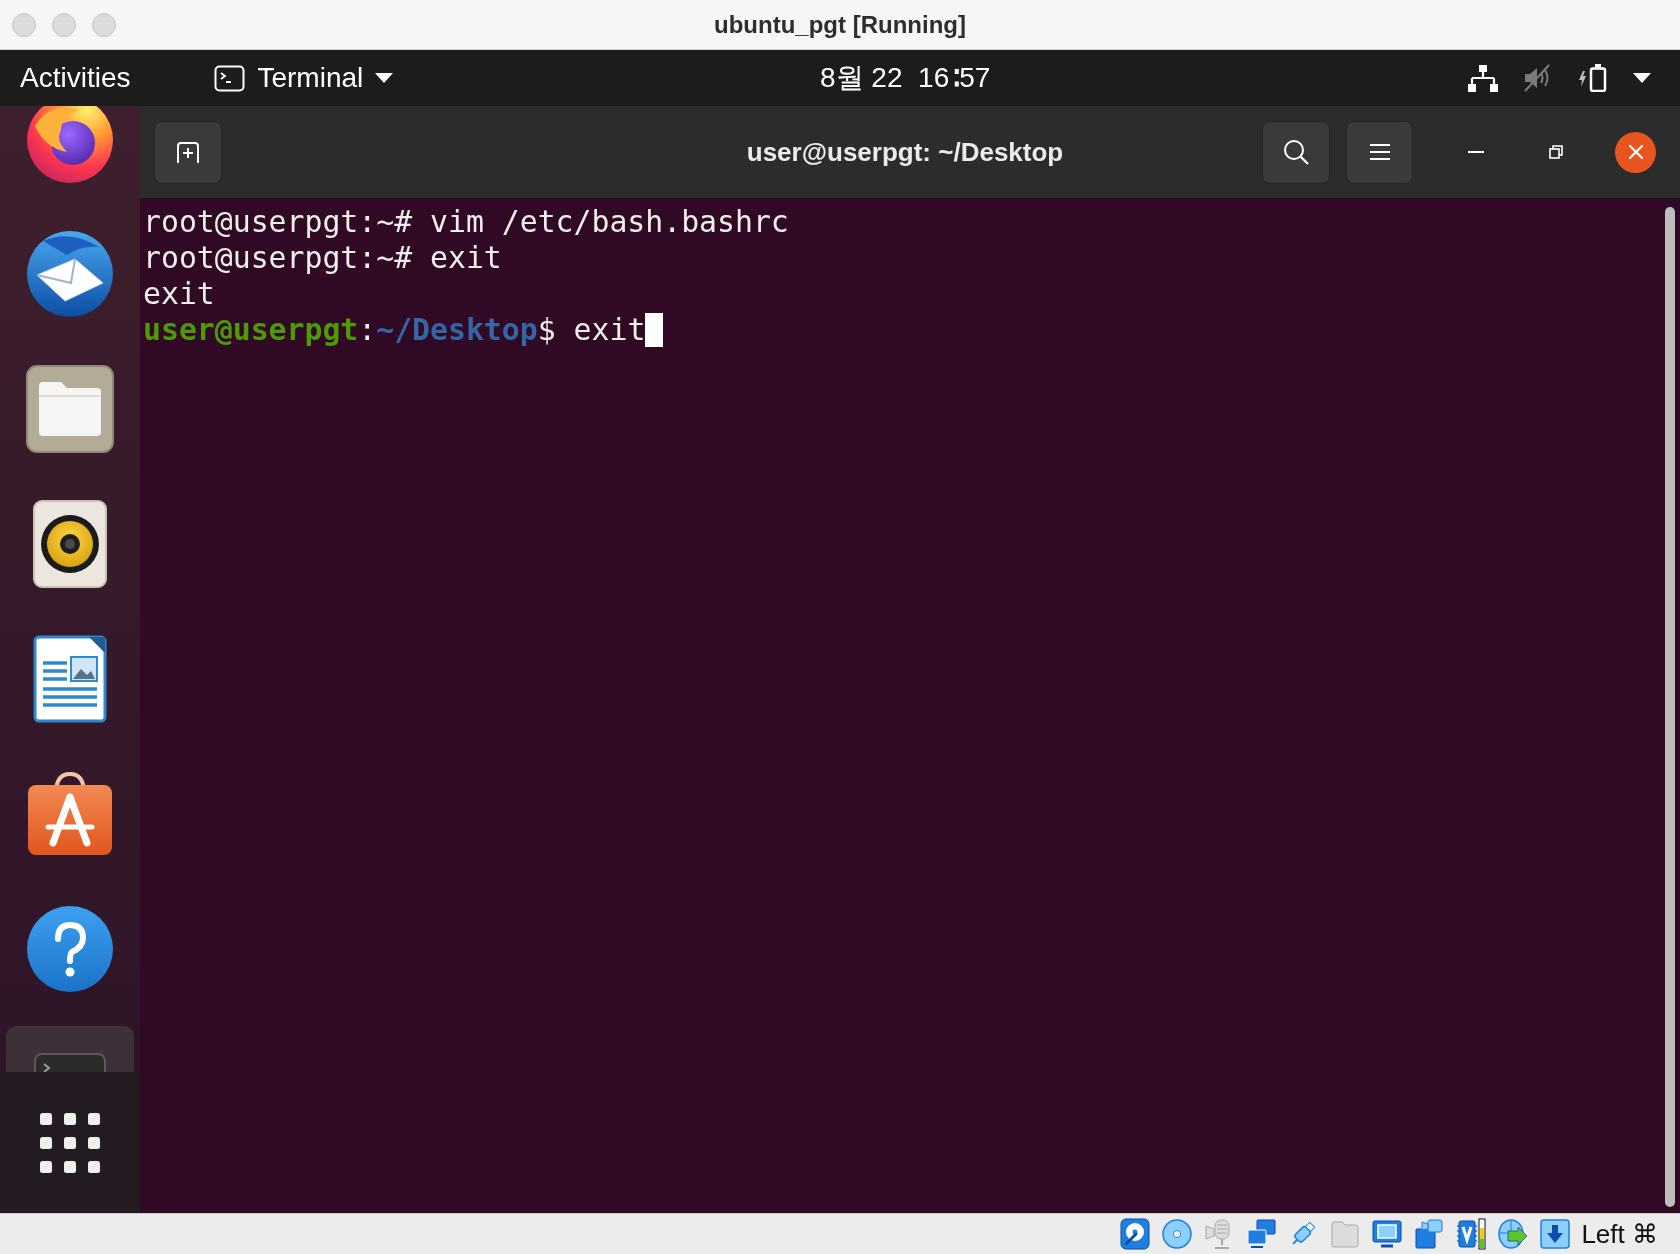 The image size is (1680, 1254). What do you see at coordinates (1483, 78) in the screenshot?
I see `network-icon` at bounding box center [1483, 78].